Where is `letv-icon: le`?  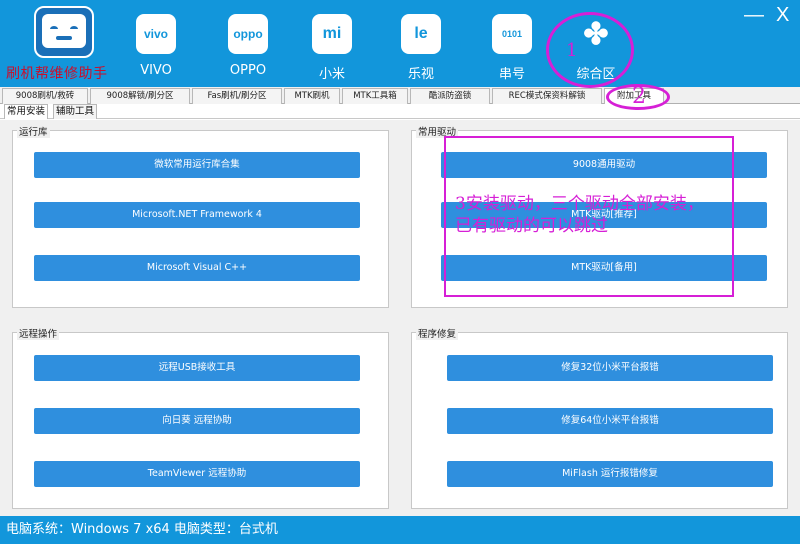
letv-icon: le is located at coordinates (421, 34).